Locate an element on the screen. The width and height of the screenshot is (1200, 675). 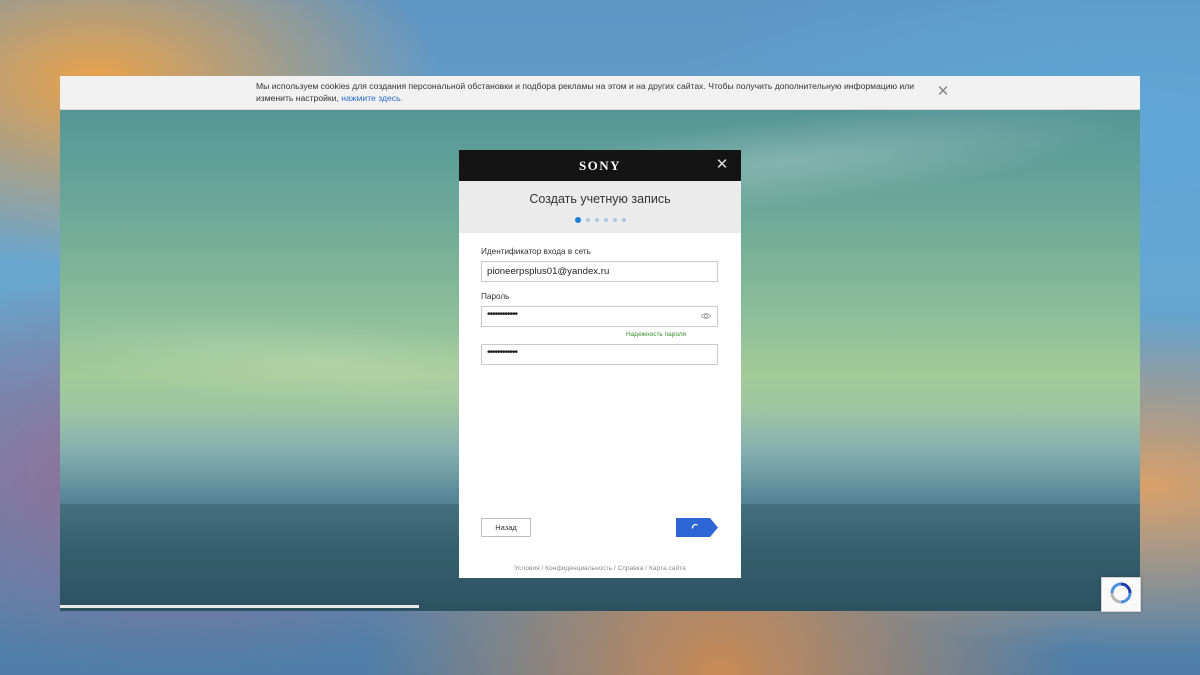
recaptcha-icon is located at coordinates (1121, 593).